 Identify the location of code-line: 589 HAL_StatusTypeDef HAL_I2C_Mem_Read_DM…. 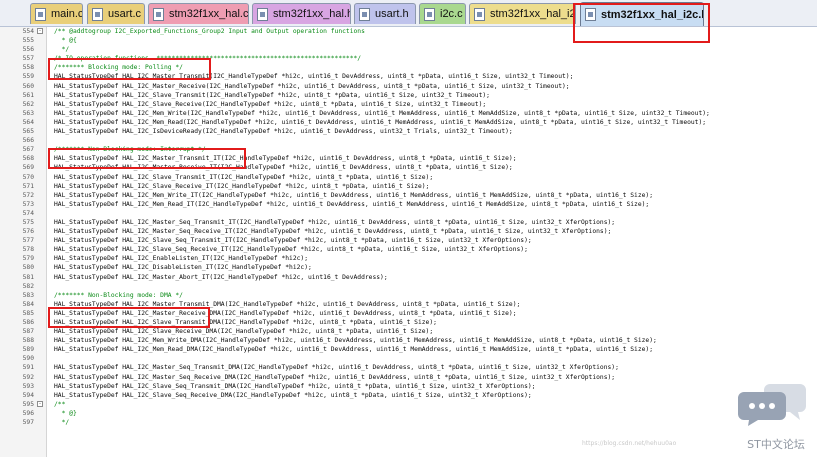
(408, 349).